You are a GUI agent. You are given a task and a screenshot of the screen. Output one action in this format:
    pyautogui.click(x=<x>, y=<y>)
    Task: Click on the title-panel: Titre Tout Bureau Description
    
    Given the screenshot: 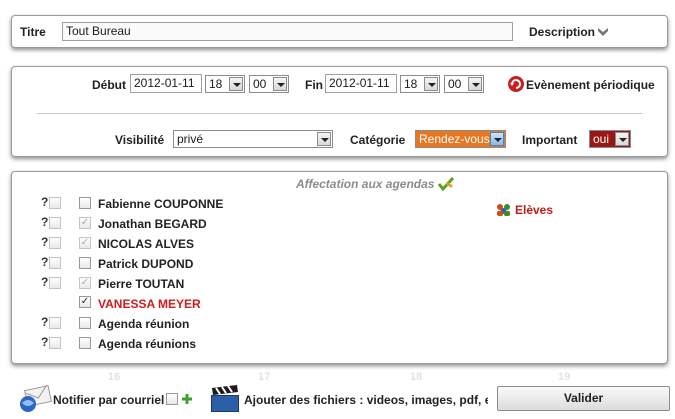 What is the action you would take?
    pyautogui.click(x=339, y=31)
    